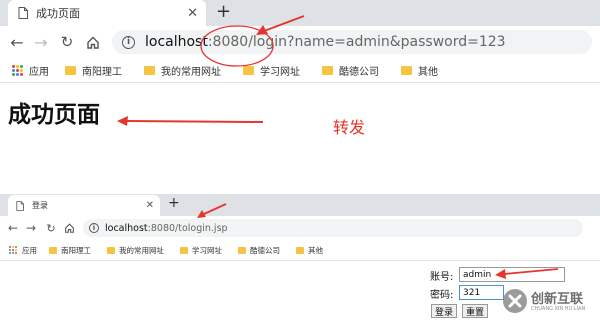 The height and width of the screenshot is (322, 600). What do you see at coordinates (141, 250) in the screenshot?
I see `bookmark-label: 我的常用网址` at bounding box center [141, 250].